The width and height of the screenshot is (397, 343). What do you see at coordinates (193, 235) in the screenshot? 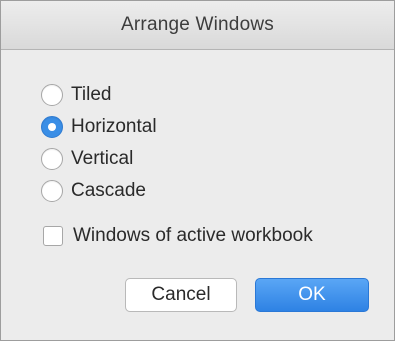
I see `active-workbook-label: Windows of active workbook` at bounding box center [193, 235].